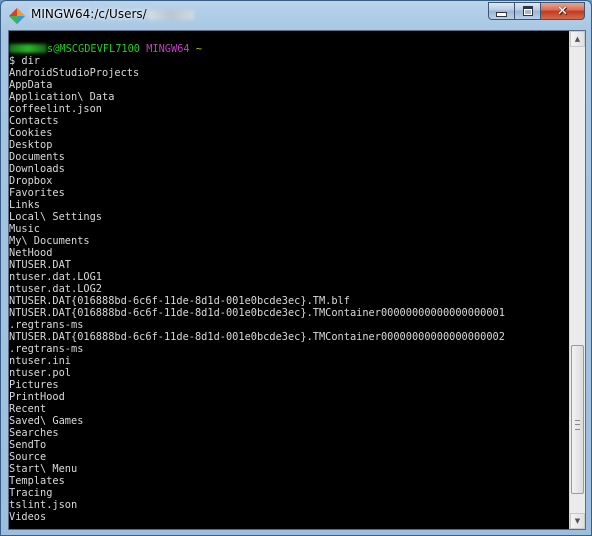  What do you see at coordinates (168, 49) in the screenshot?
I see `prompt-system: MINGW64` at bounding box center [168, 49].